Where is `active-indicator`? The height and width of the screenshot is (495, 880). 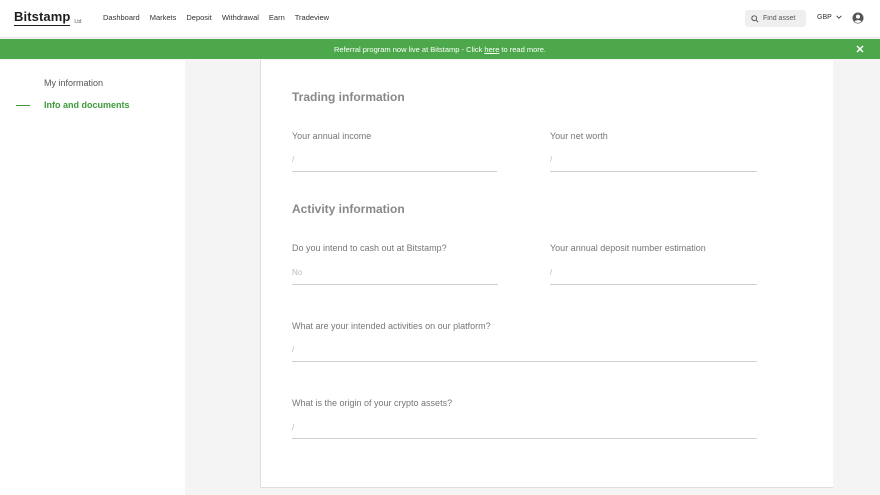
active-indicator is located at coordinates (23, 105).